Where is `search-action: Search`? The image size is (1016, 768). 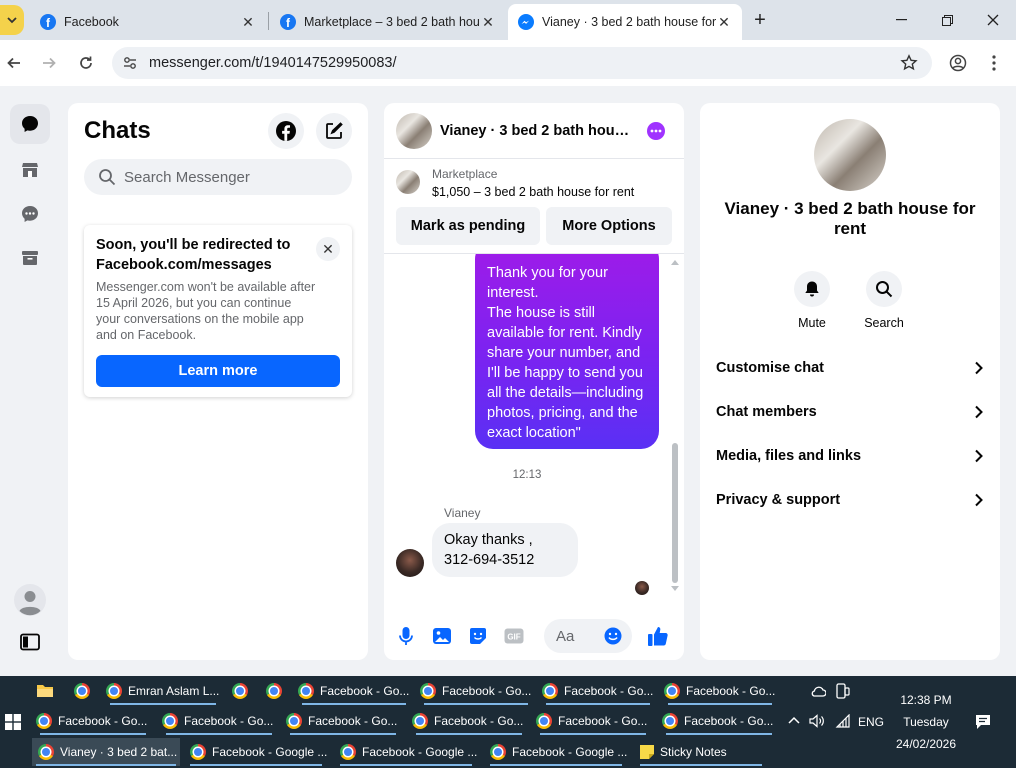 search-action: Search is located at coordinates (884, 300).